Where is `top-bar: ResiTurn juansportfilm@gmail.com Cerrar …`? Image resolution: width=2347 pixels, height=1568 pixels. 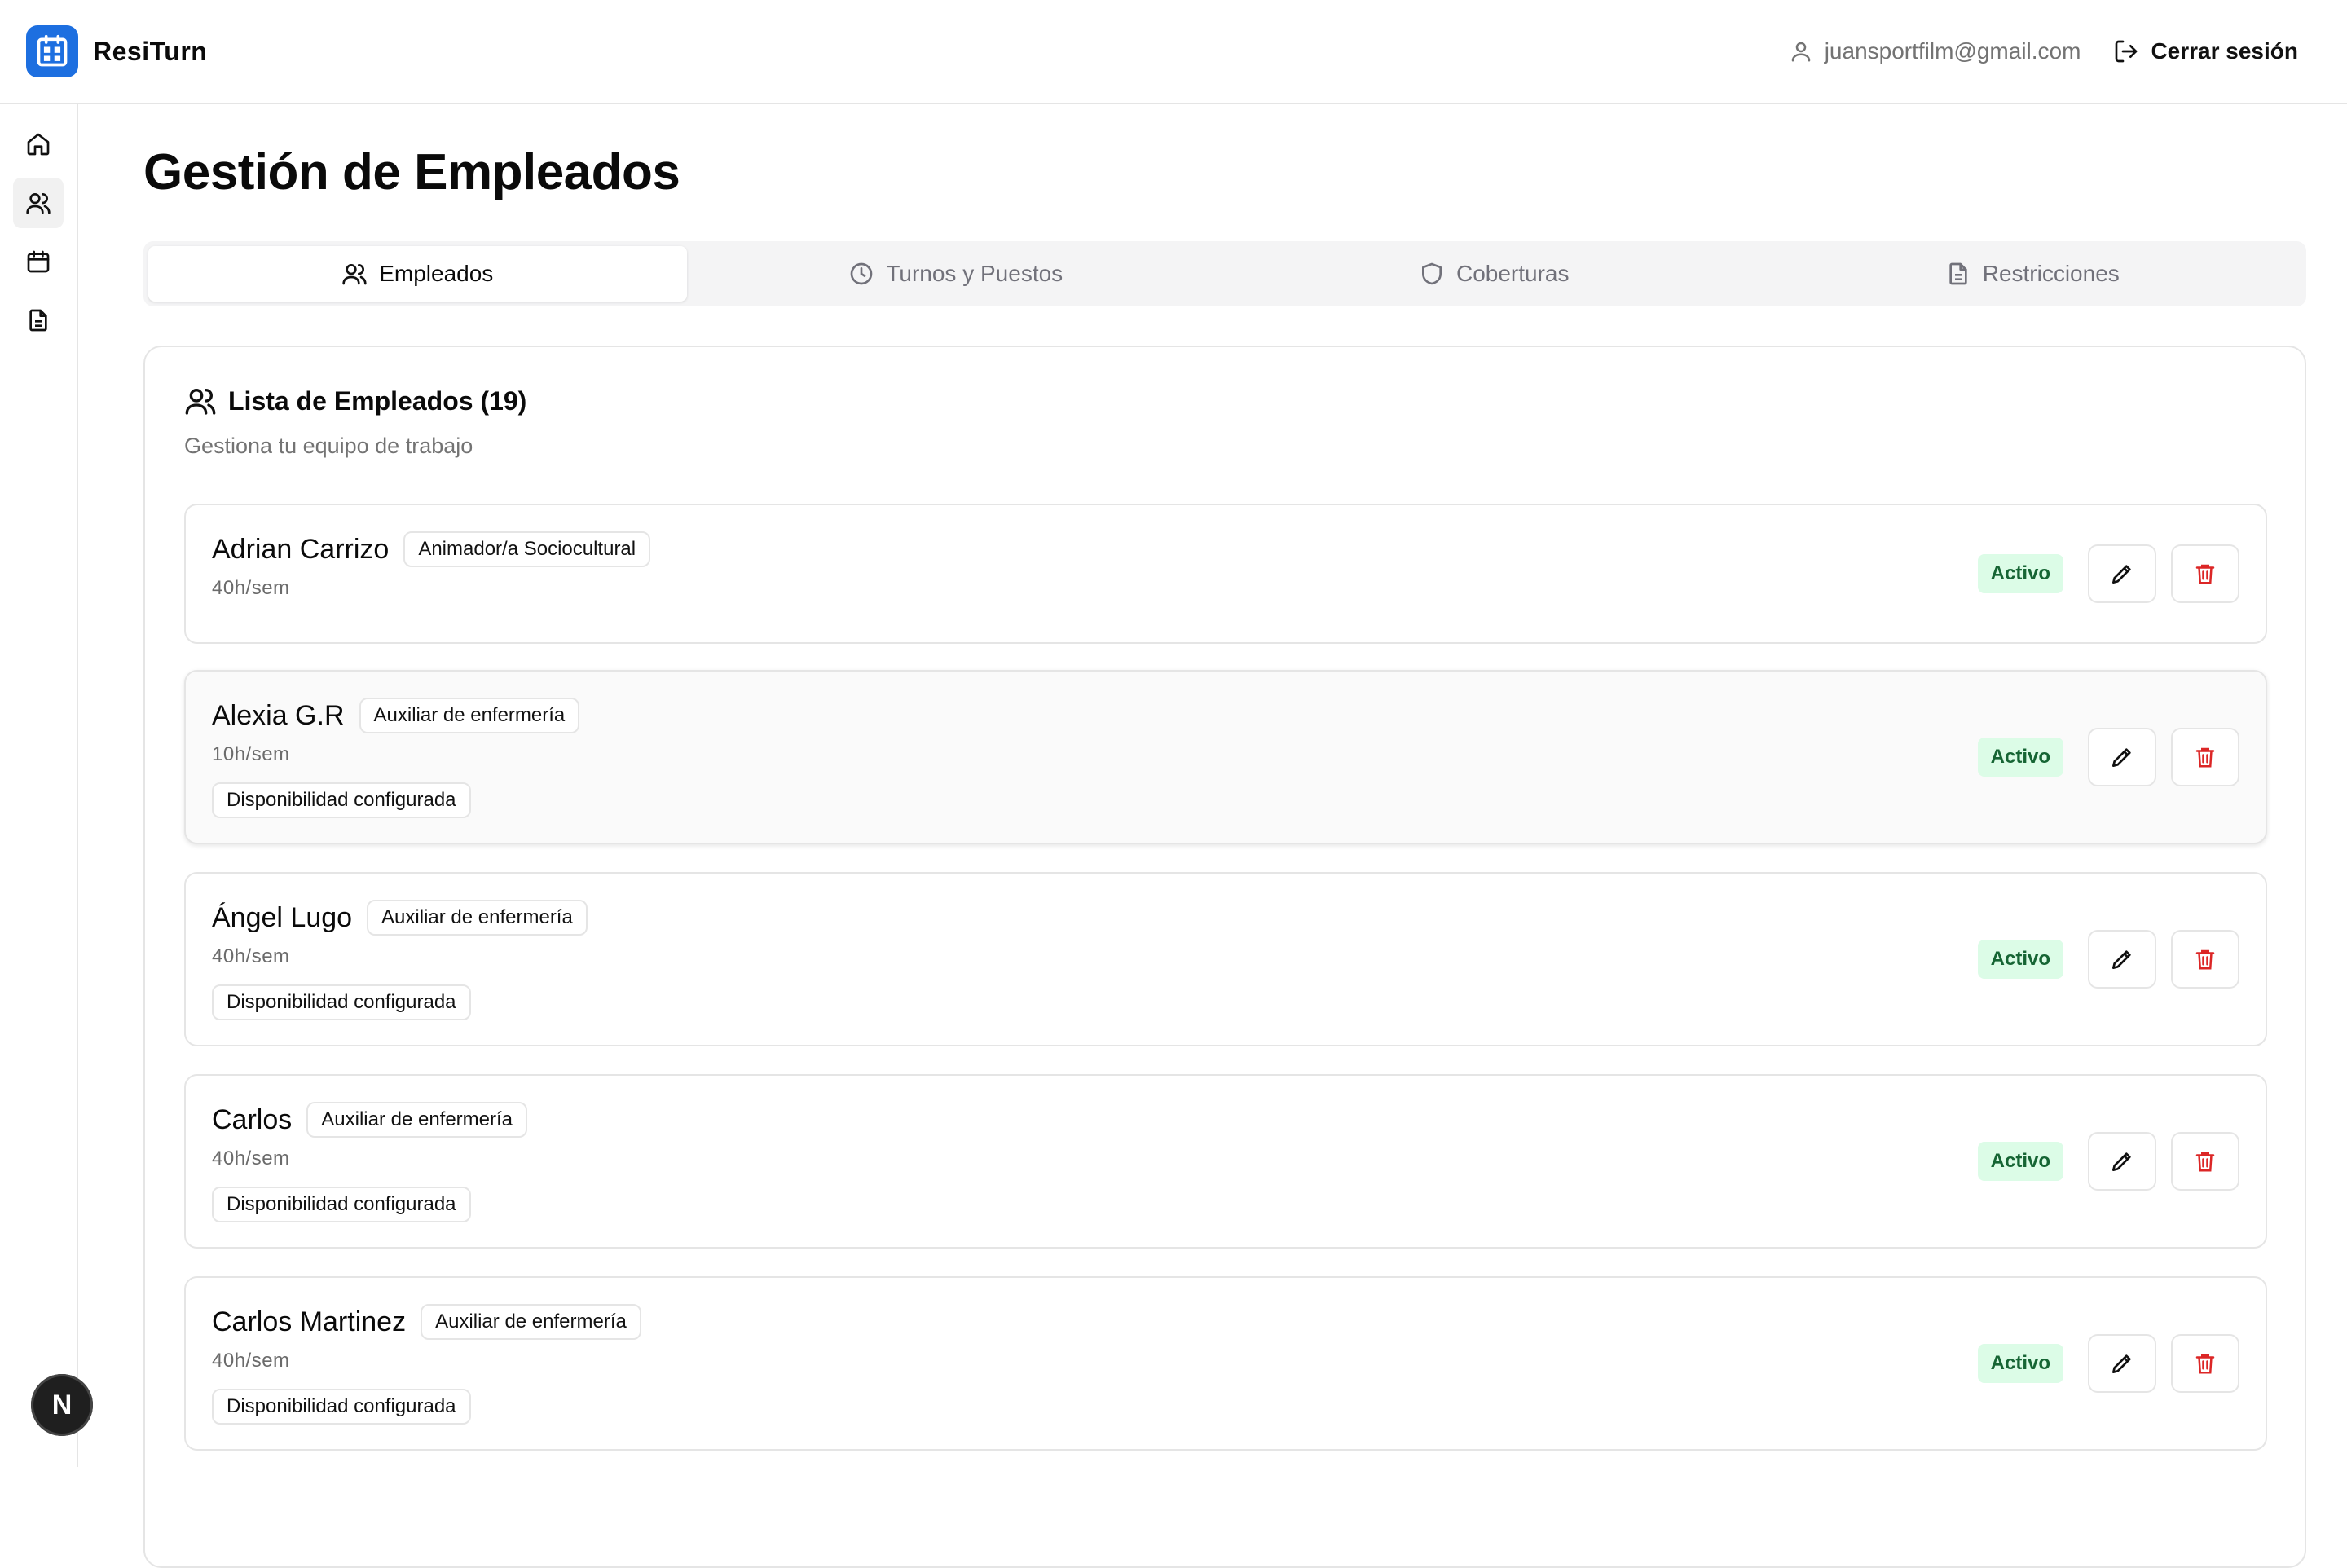 top-bar: ResiTurn juansportfilm@gmail.com Cerrar … is located at coordinates (1173, 52).